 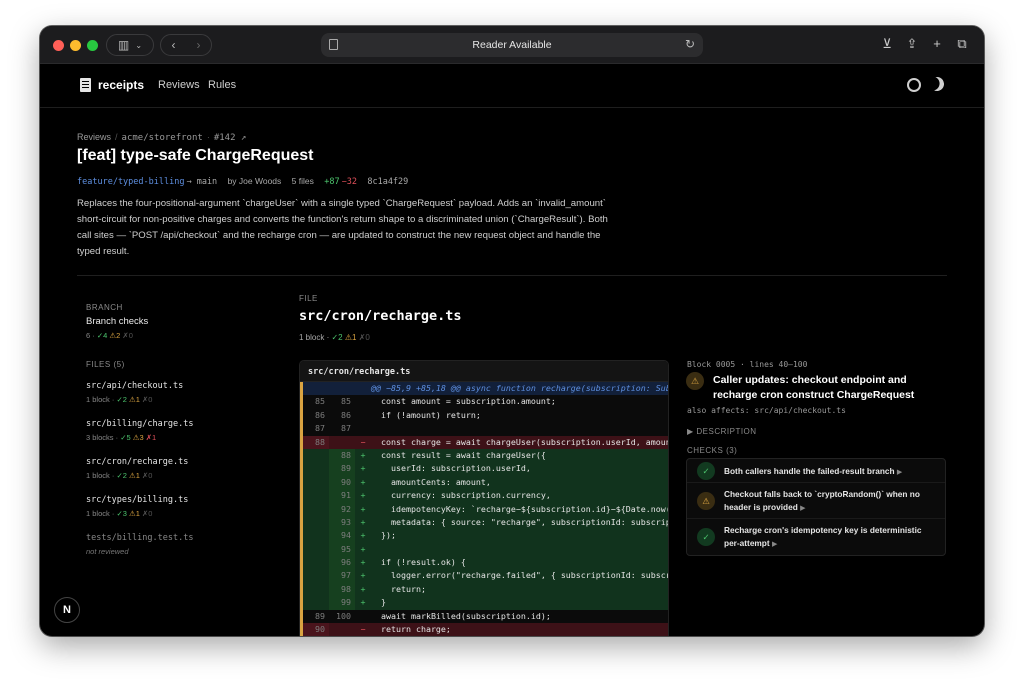 I want to click on diff-line: 98 + return;, so click(x=485, y=589).